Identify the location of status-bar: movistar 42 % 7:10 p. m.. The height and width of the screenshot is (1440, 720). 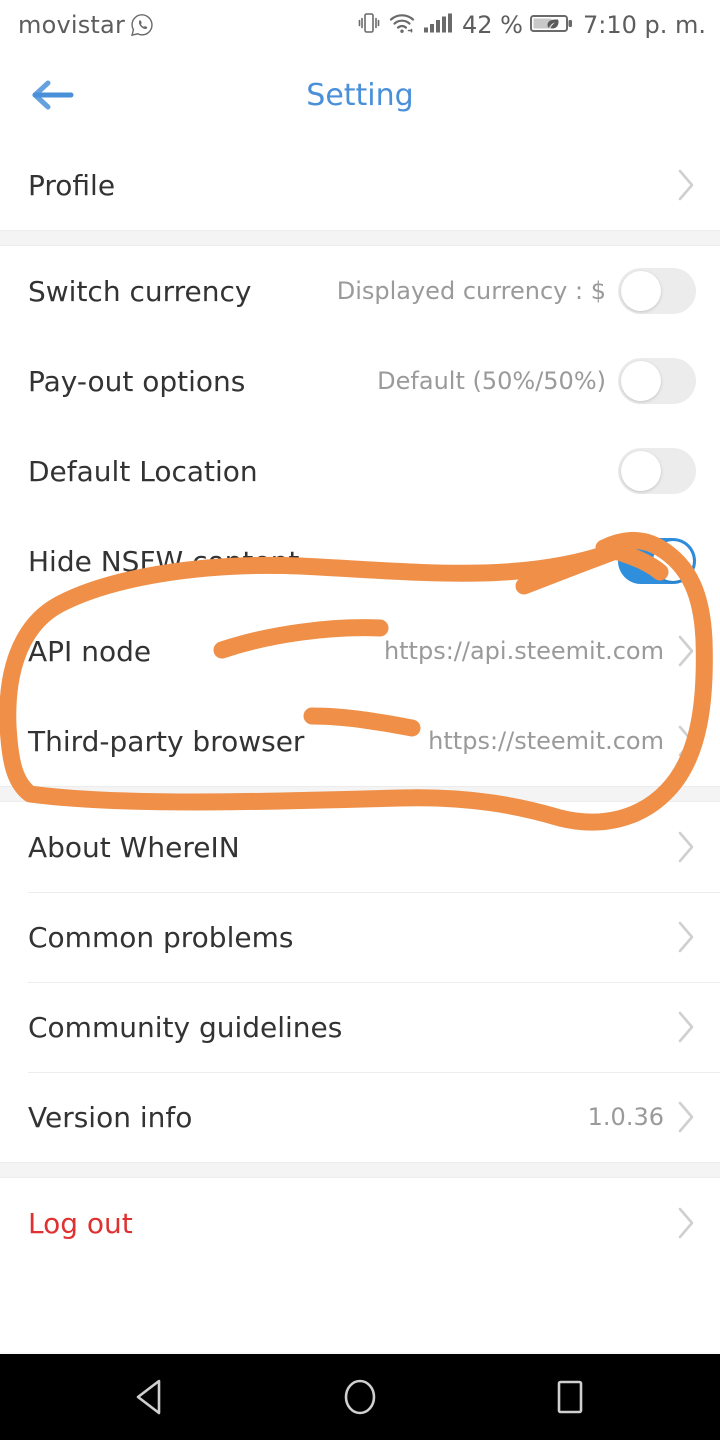
(360, 25).